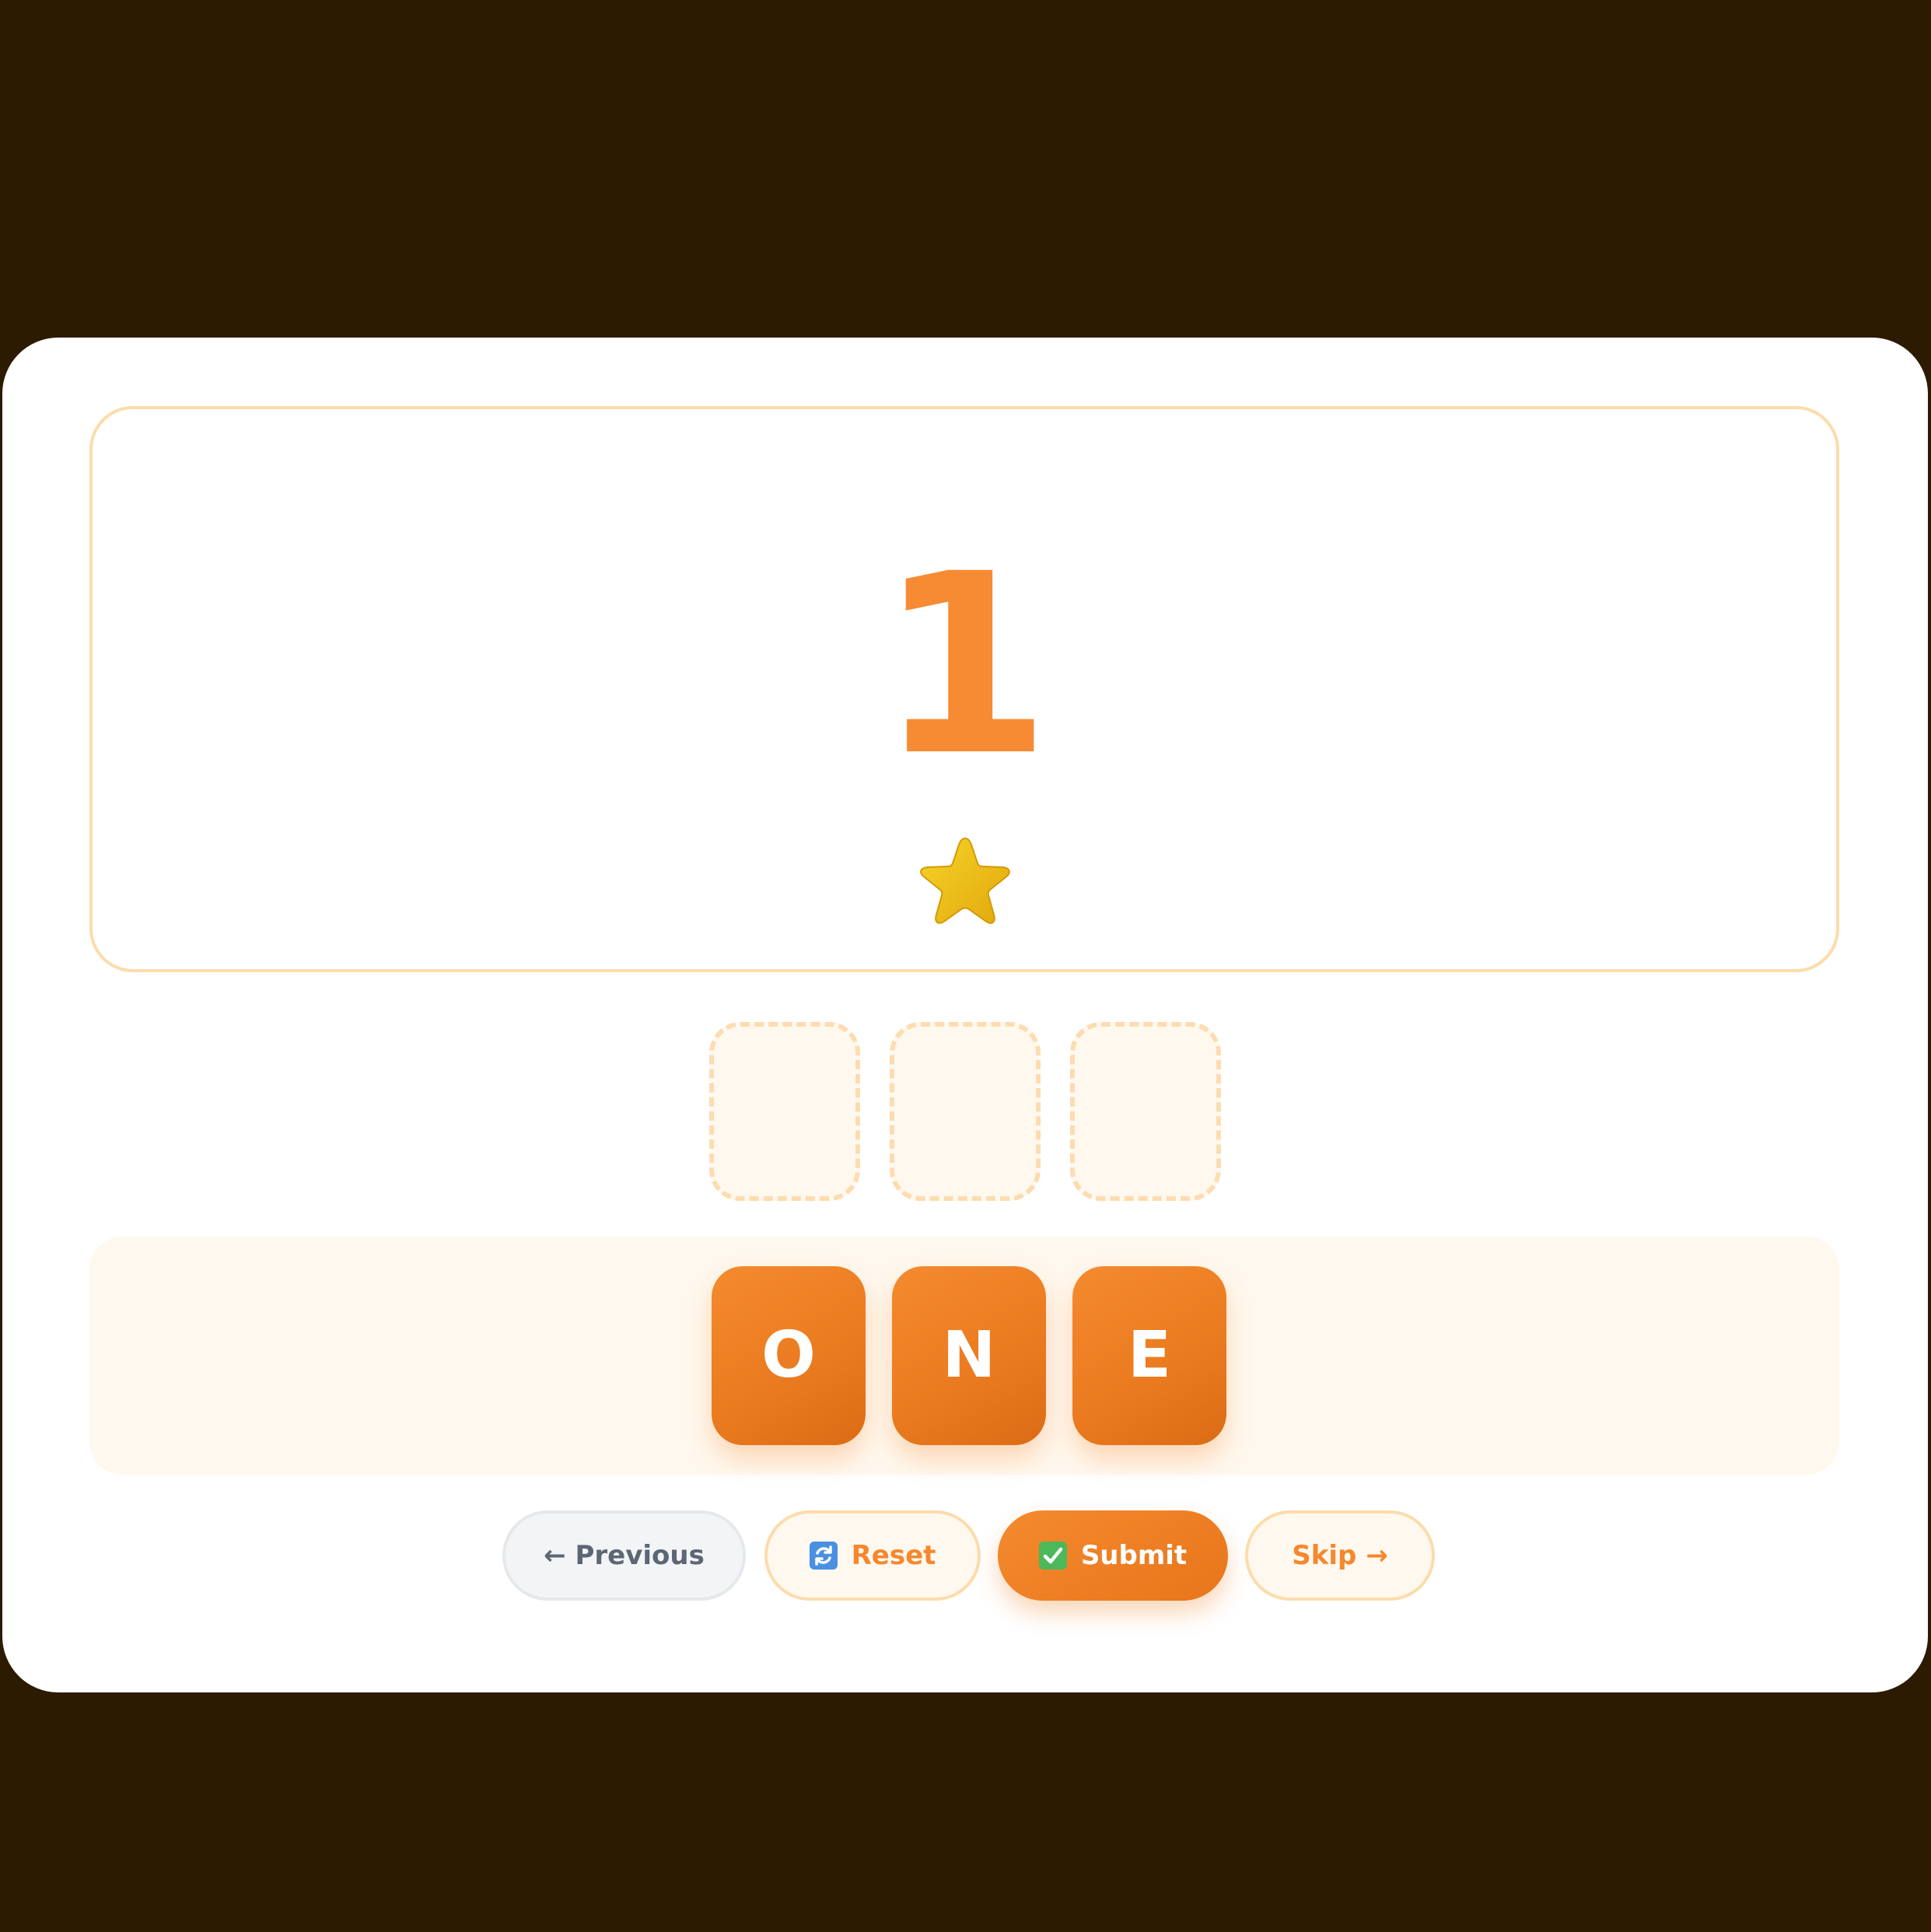 The height and width of the screenshot is (1932, 1931). I want to click on letter-tile-o: O, so click(789, 1356).